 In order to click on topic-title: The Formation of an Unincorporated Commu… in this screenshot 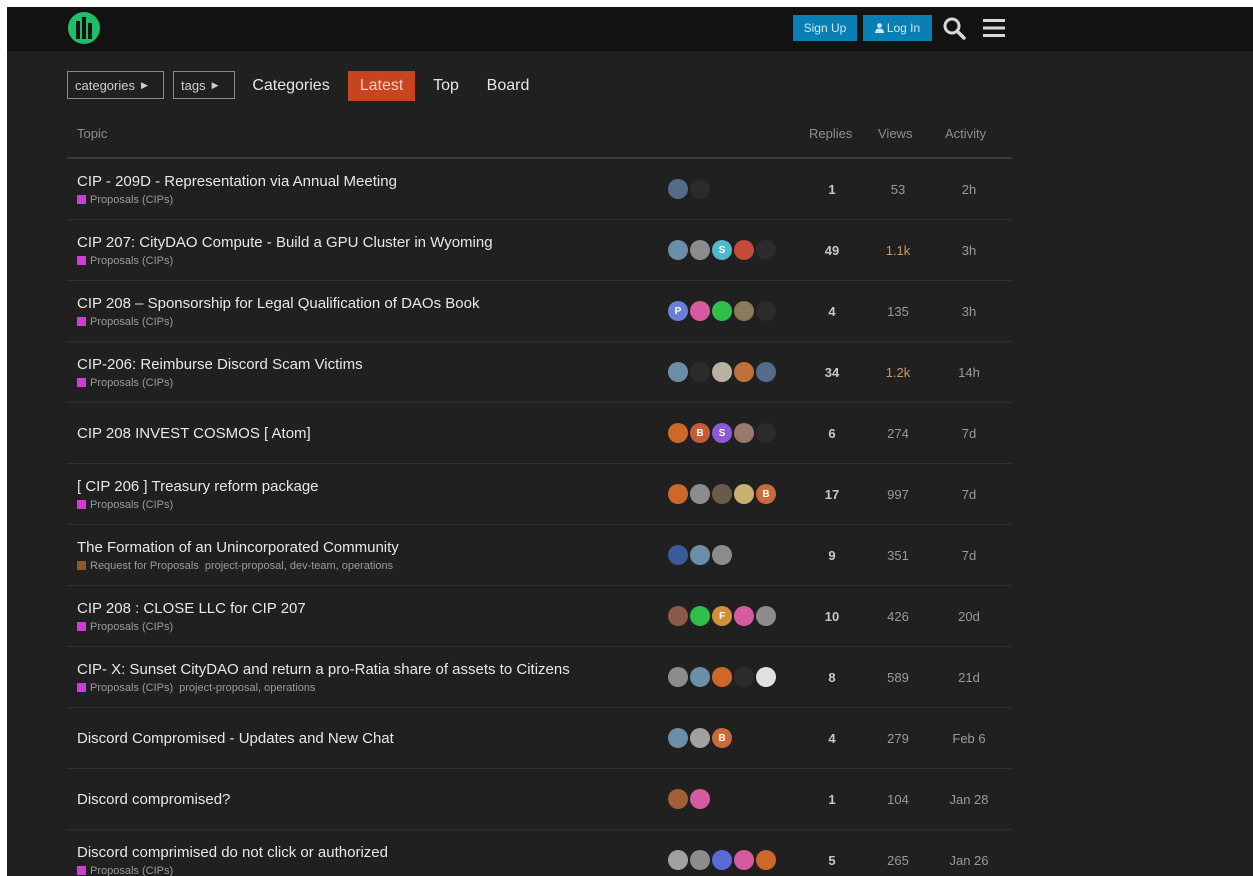, I will do `click(367, 547)`.